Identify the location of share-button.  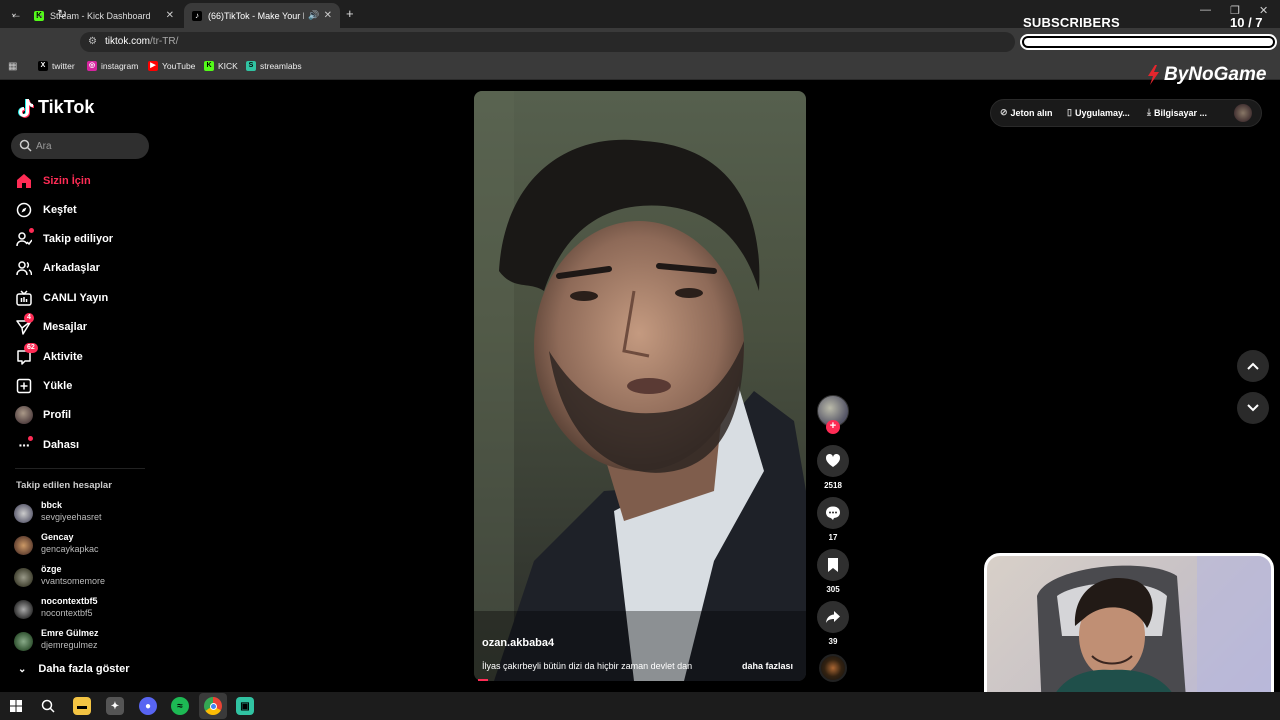
(833, 617).